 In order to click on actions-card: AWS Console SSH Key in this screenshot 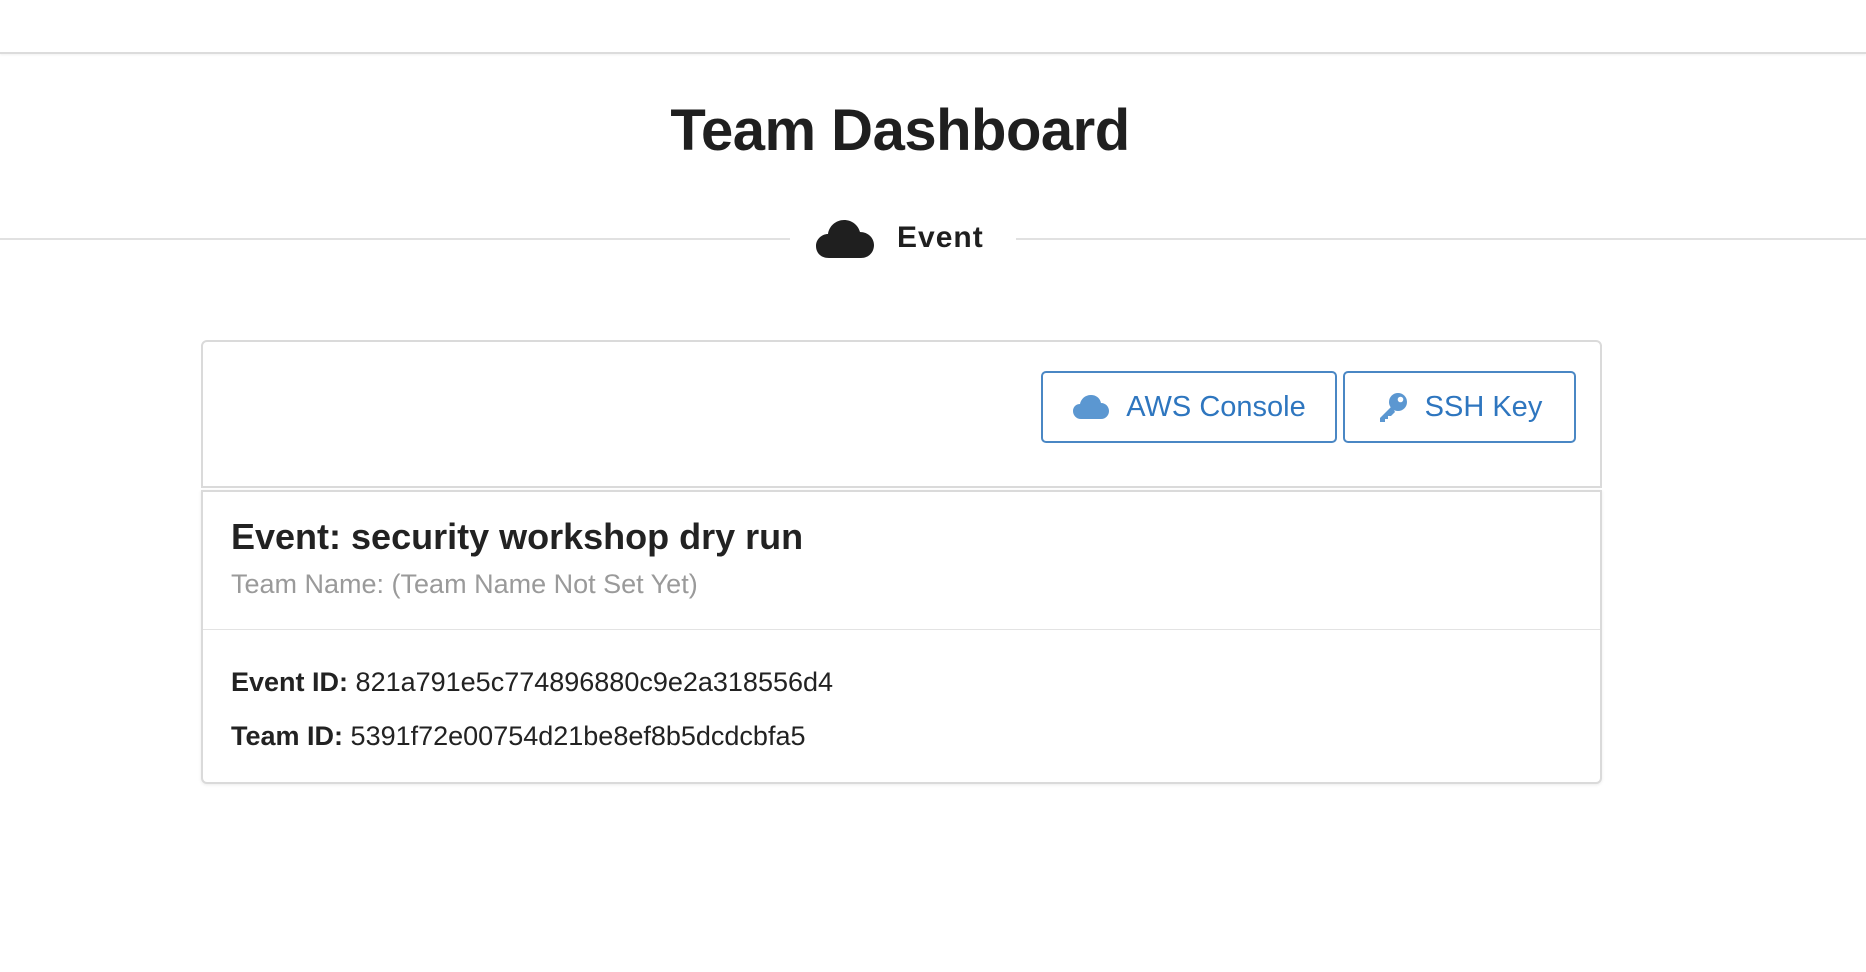, I will do `click(901, 414)`.